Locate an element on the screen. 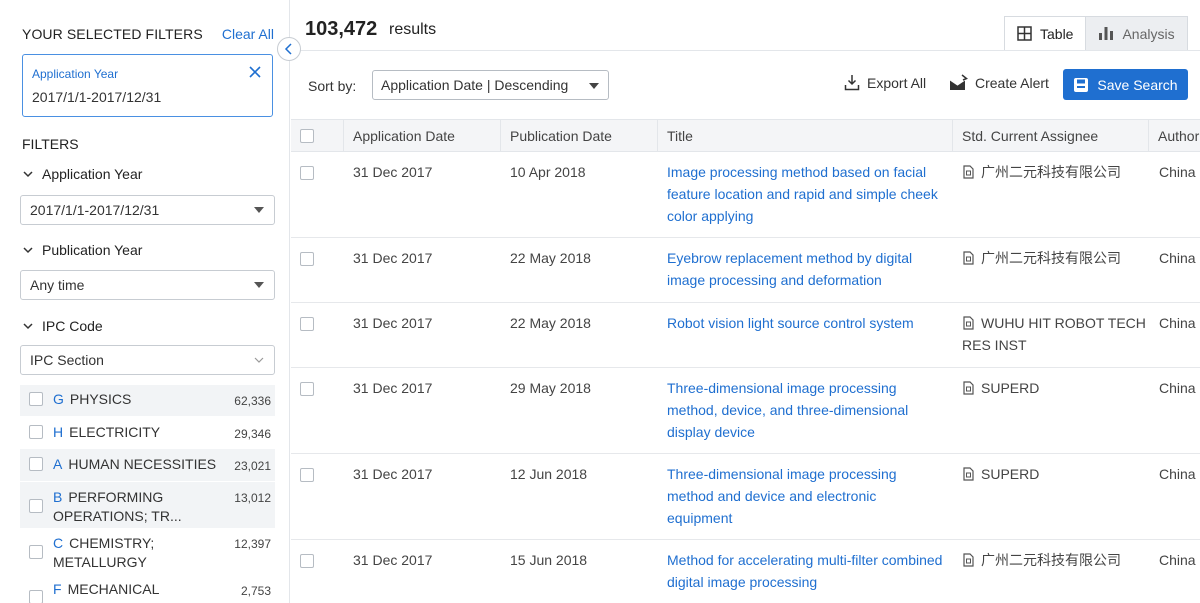 This screenshot has height=603, width=1200. close-icon is located at coordinates (255, 72).